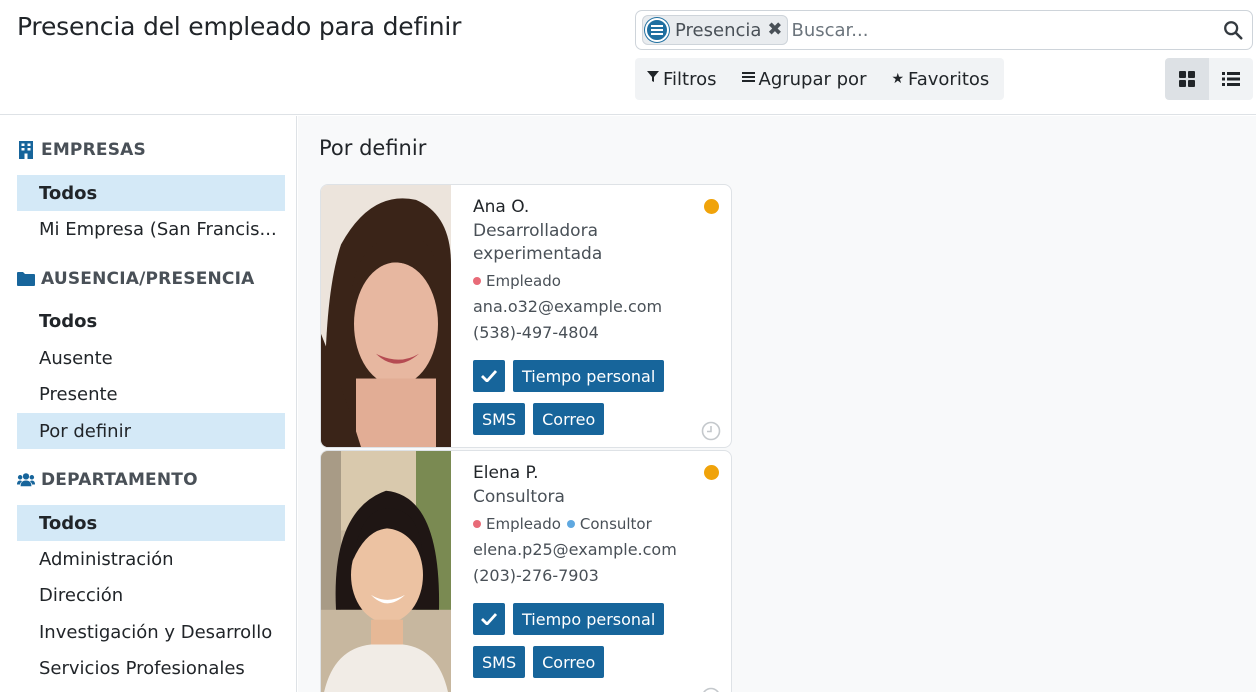 The width and height of the screenshot is (1256, 692). I want to click on filters-label: Filtros, so click(690, 79).